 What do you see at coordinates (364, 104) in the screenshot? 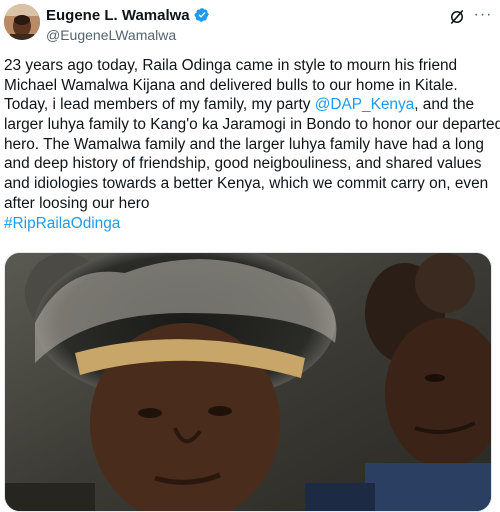
I see `mention-link: @DAP_Kenya` at bounding box center [364, 104].